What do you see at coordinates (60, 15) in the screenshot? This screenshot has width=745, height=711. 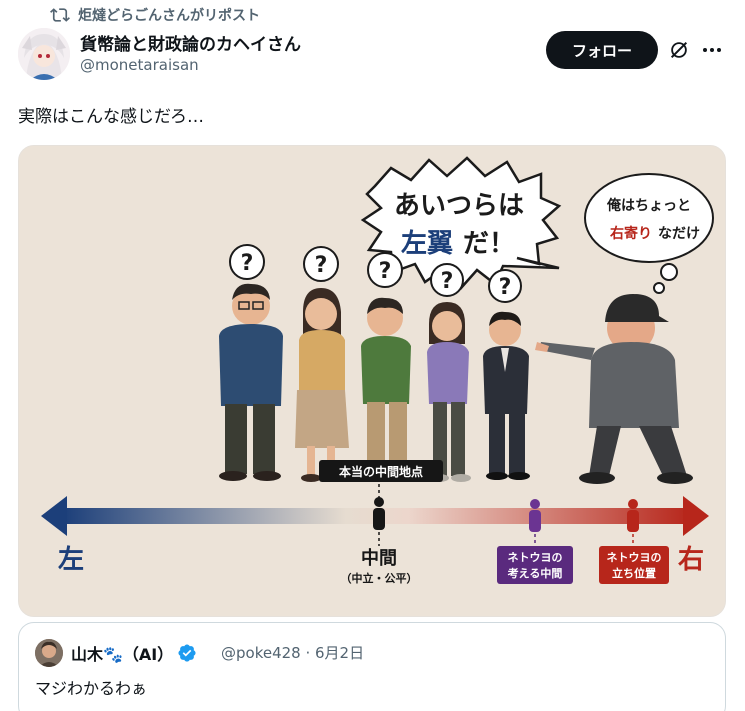 I see `repost-icon` at bounding box center [60, 15].